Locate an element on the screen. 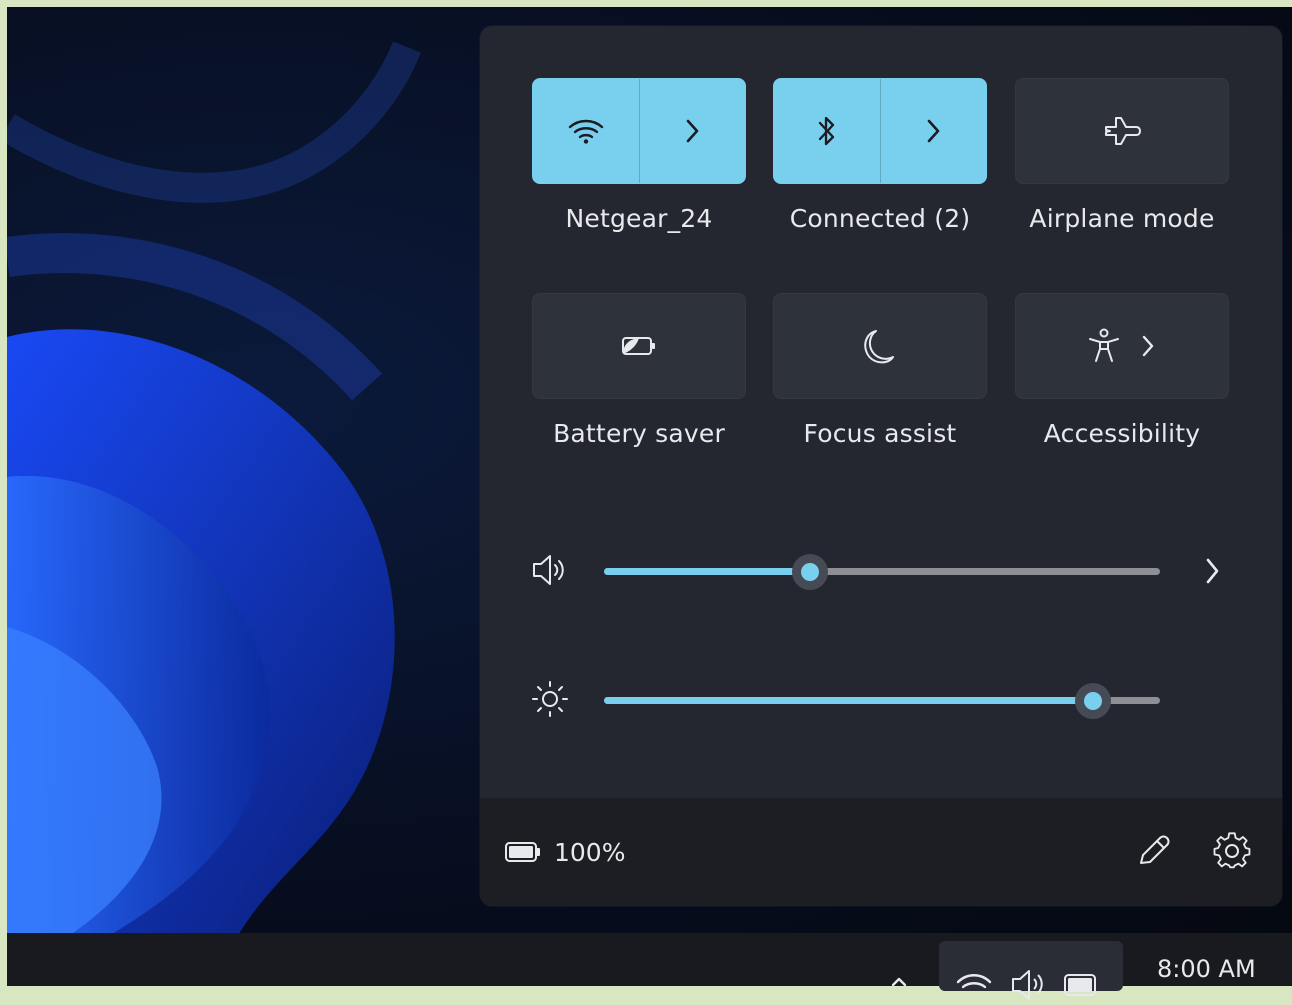  brightness-slider-fill is located at coordinates (849, 700).